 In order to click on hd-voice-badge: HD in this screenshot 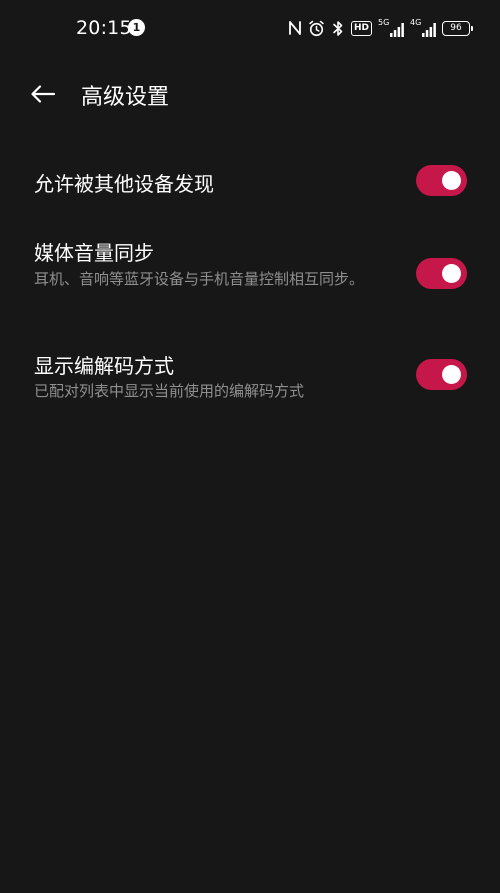, I will do `click(361, 28)`.